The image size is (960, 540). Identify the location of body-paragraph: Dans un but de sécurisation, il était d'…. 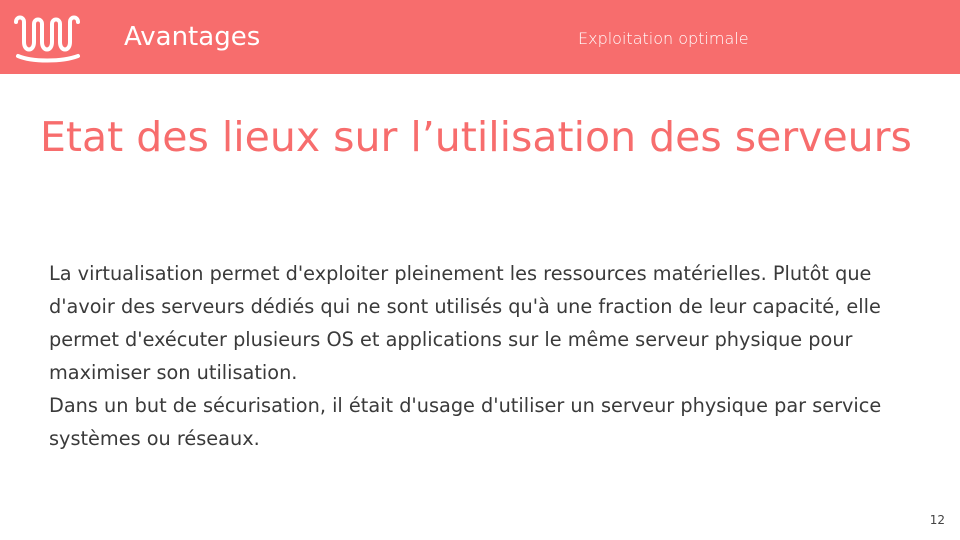
(465, 422).